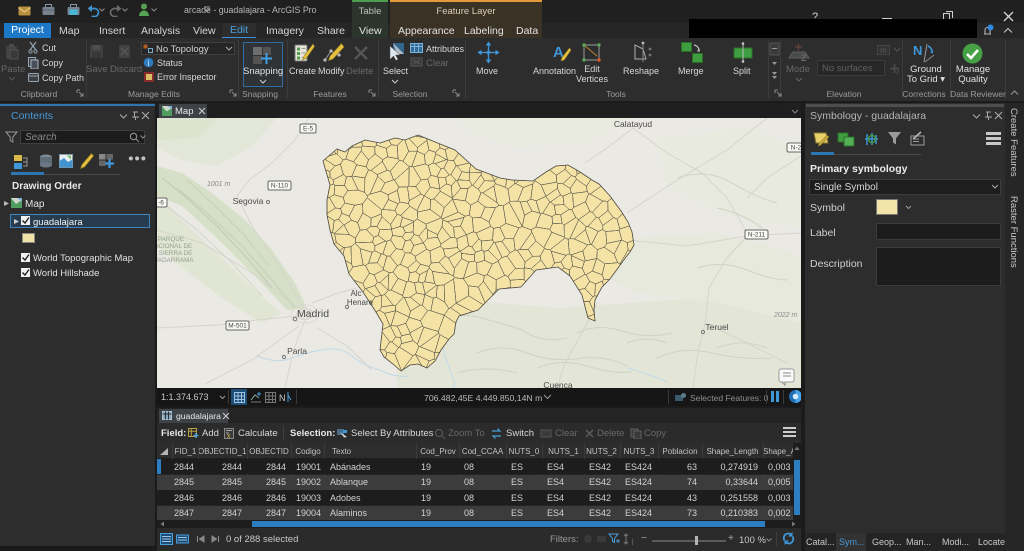 Image resolution: width=1024 pixels, height=551 pixels. I want to click on svg-text: N-211, so click(757, 235).